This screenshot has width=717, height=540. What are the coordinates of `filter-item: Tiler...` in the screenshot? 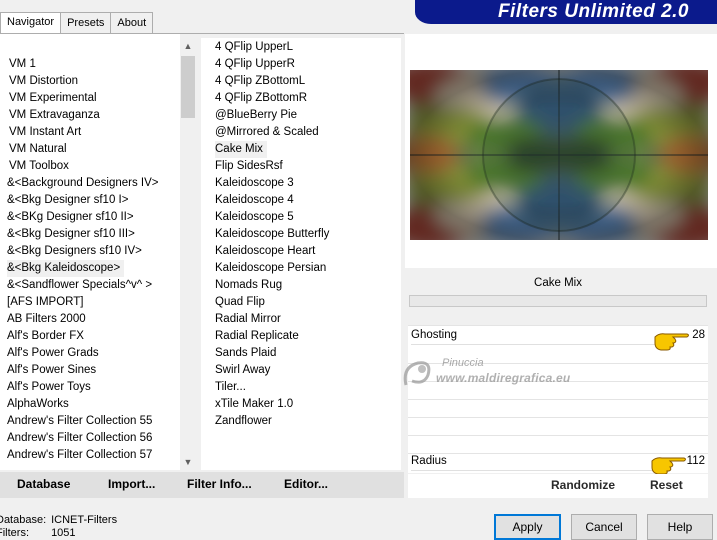 It's located at (301, 387).